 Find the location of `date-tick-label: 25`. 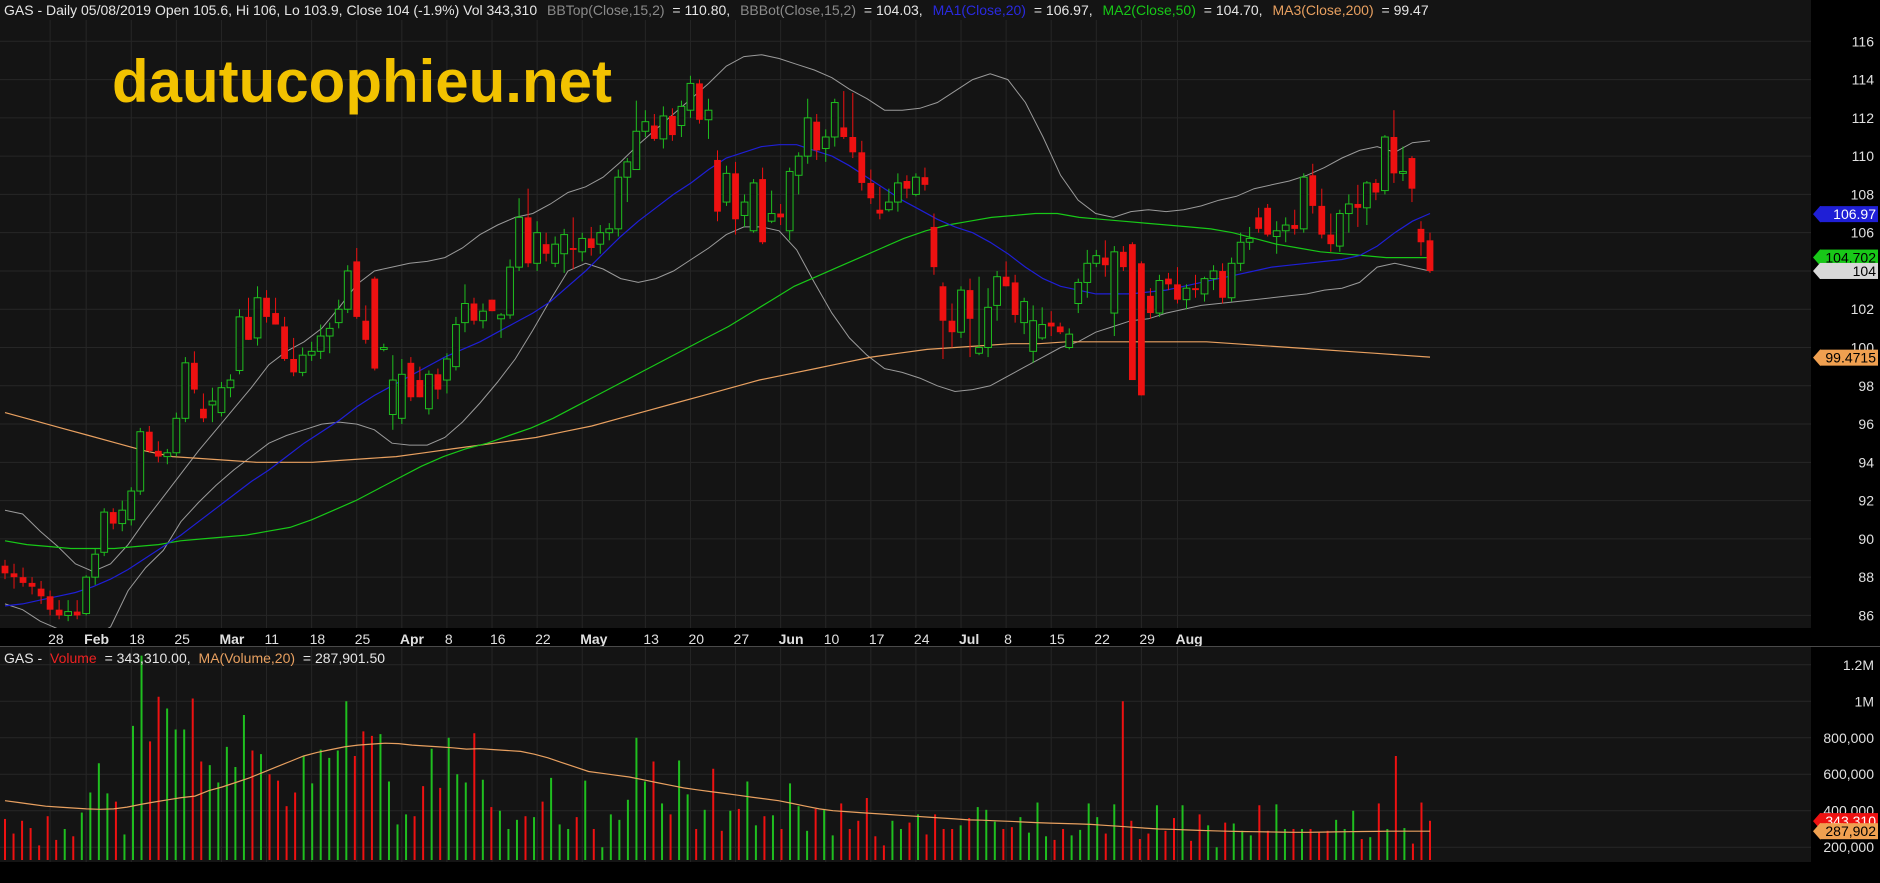

date-tick-label: 25 is located at coordinates (363, 639).